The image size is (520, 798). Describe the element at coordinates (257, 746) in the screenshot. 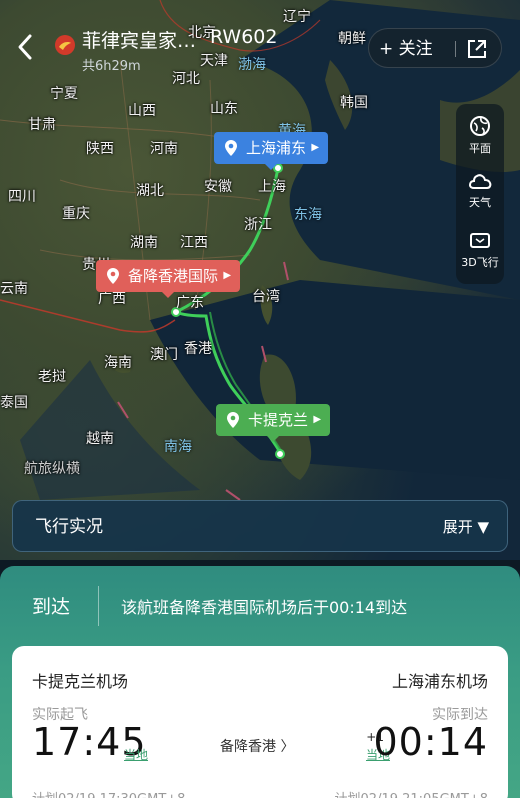

I see `divert-hongkong-link: 备降香港 〉` at that location.